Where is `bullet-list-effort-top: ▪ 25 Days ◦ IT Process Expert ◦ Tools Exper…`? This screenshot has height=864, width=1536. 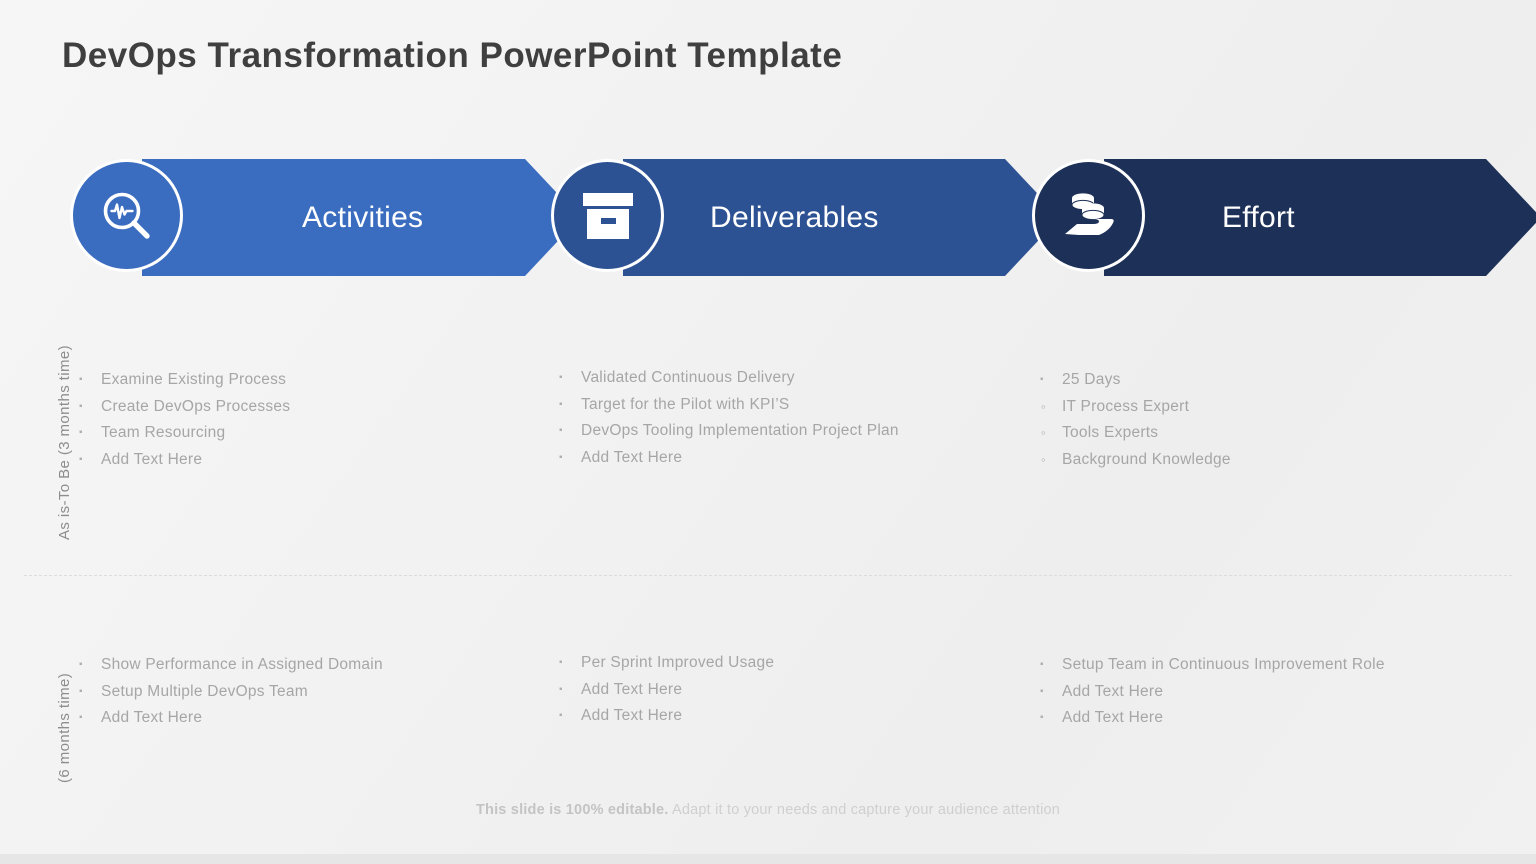
bullet-list-effort-top: ▪ 25 Days ◦ IT Process Expert ◦ Tools Exper… is located at coordinates (1135, 420).